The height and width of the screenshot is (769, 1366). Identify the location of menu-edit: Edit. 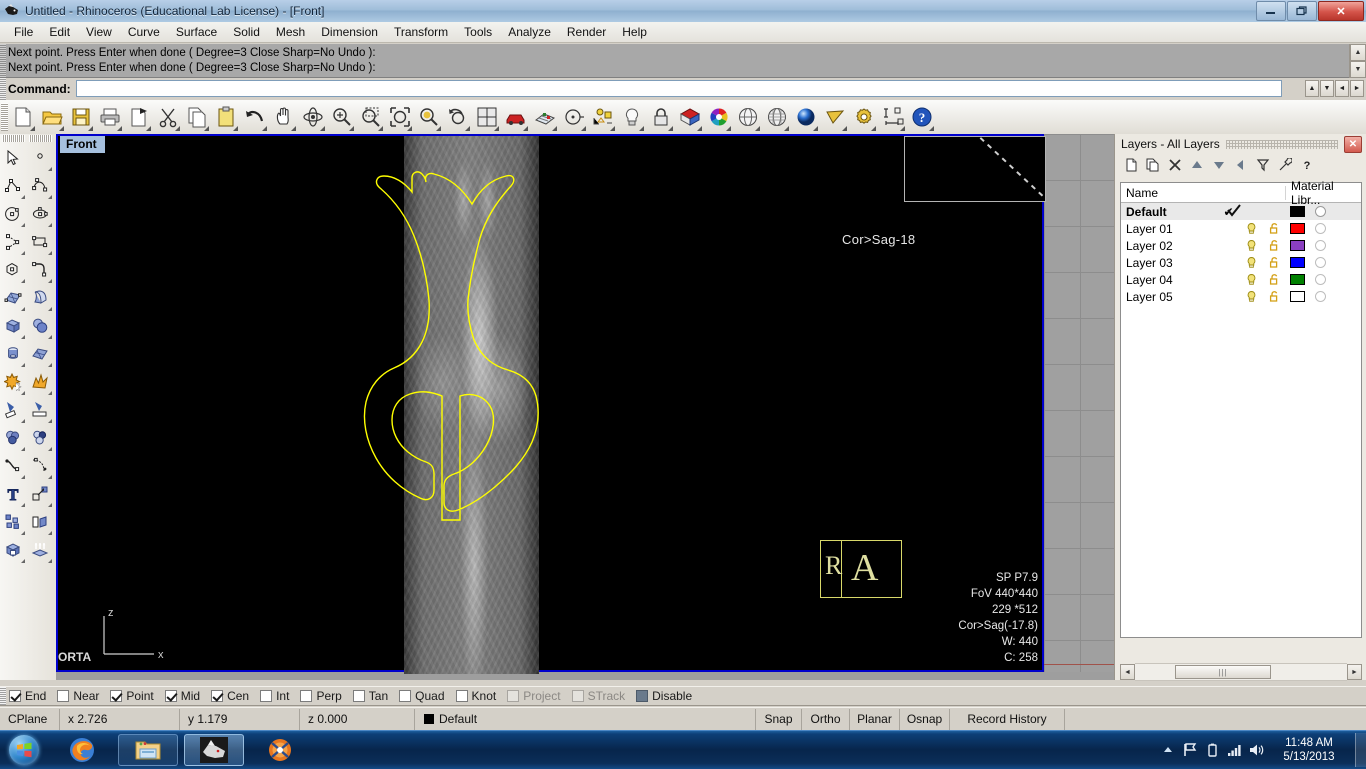
(59, 32).